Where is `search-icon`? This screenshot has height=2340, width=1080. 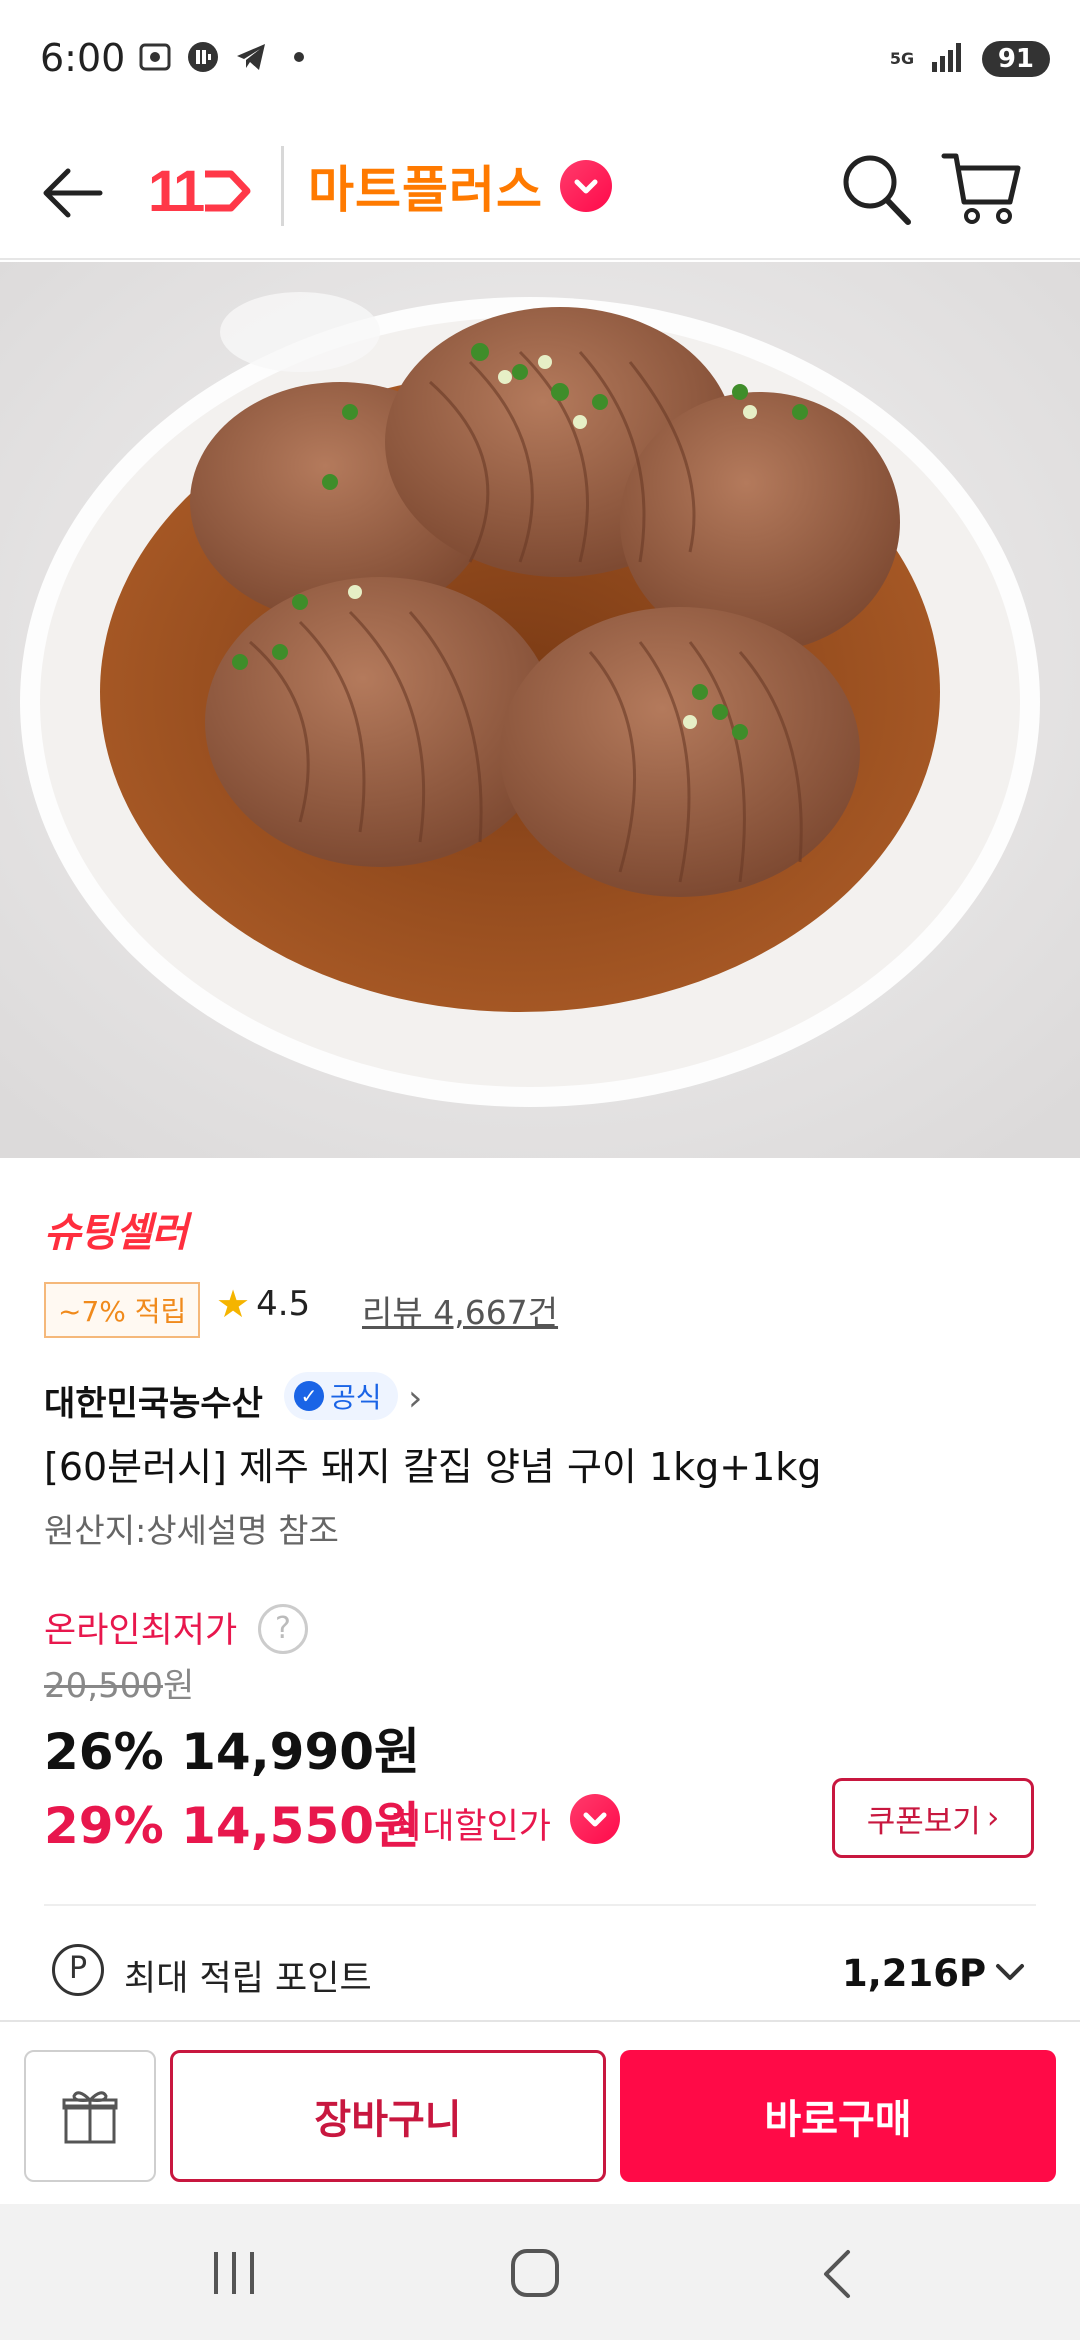
search-icon is located at coordinates (877, 190).